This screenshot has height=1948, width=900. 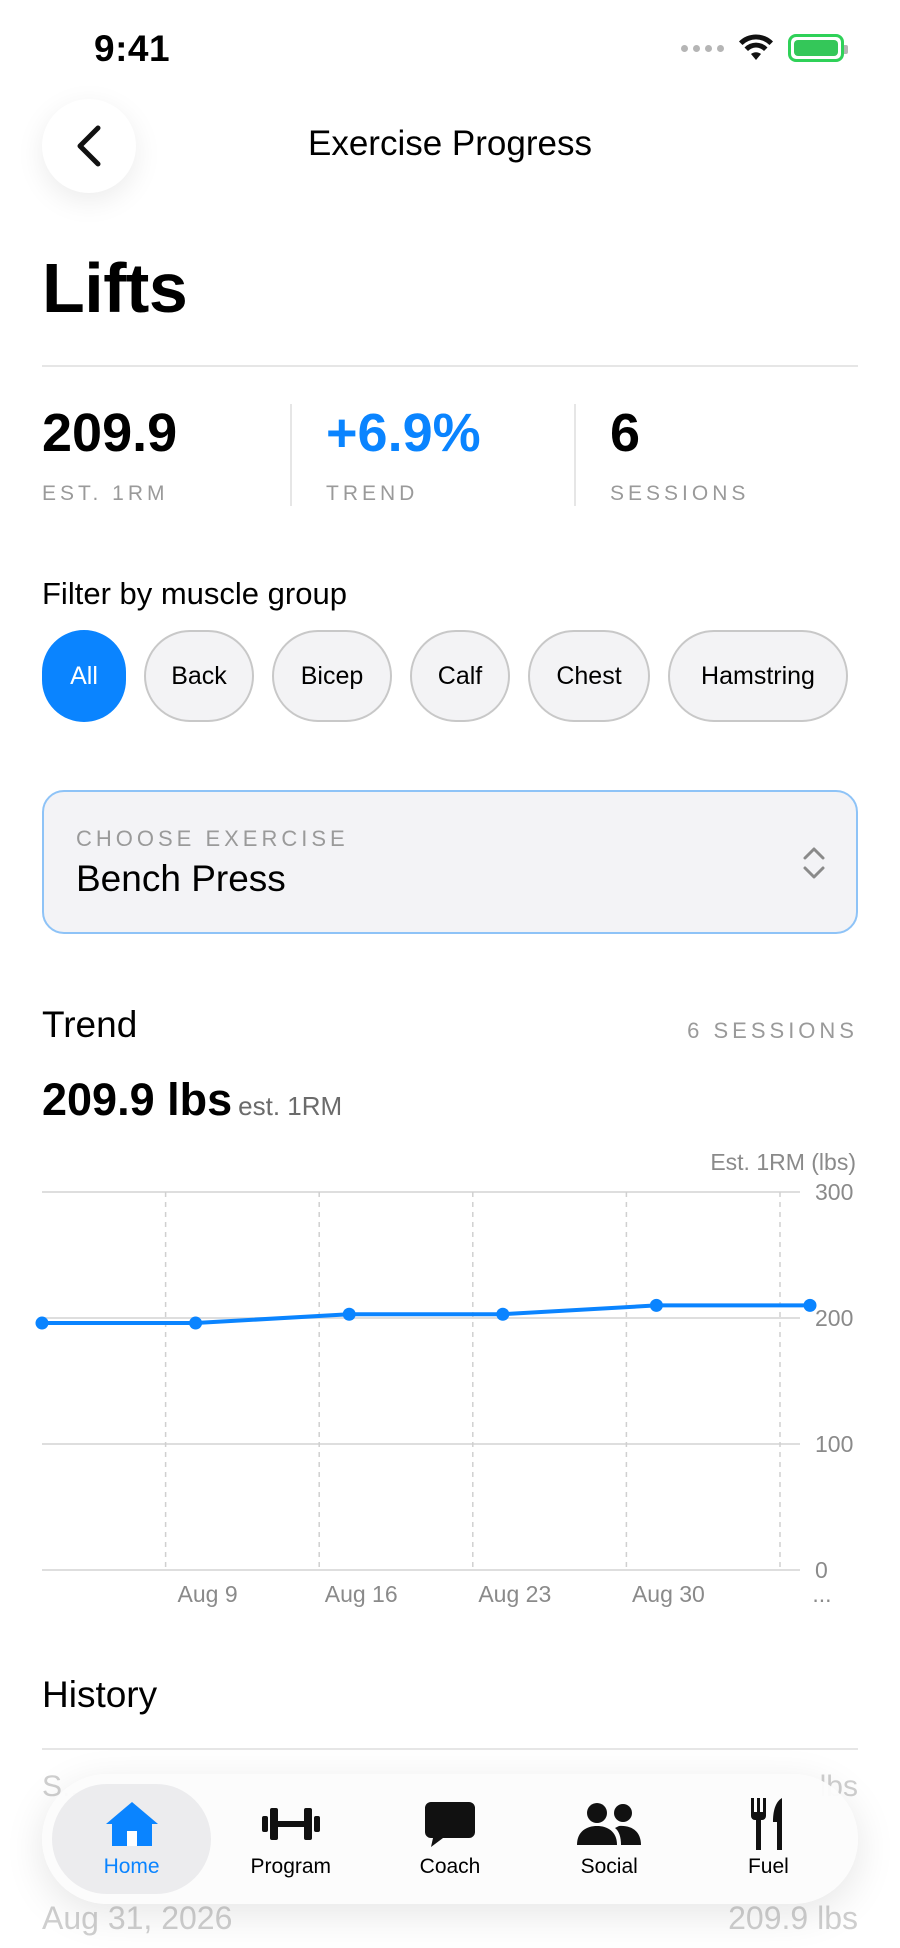 I want to click on trend-value-number: 209.9 lbs, so click(x=137, y=1099).